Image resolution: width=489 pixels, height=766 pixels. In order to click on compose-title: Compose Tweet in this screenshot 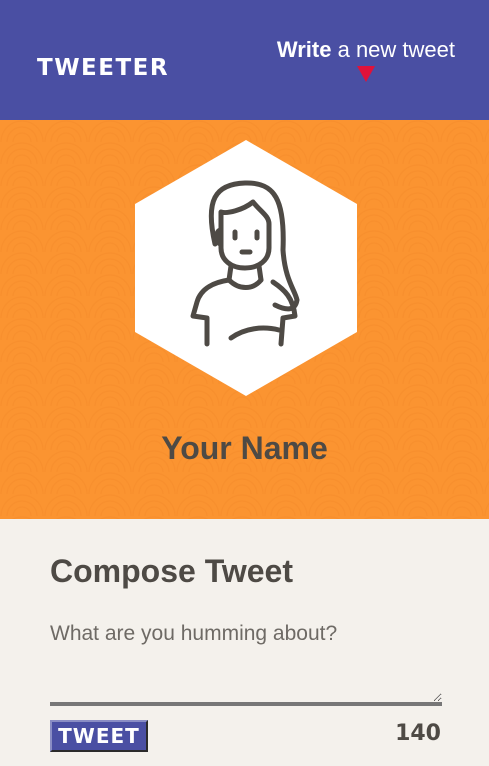, I will do `click(171, 571)`.